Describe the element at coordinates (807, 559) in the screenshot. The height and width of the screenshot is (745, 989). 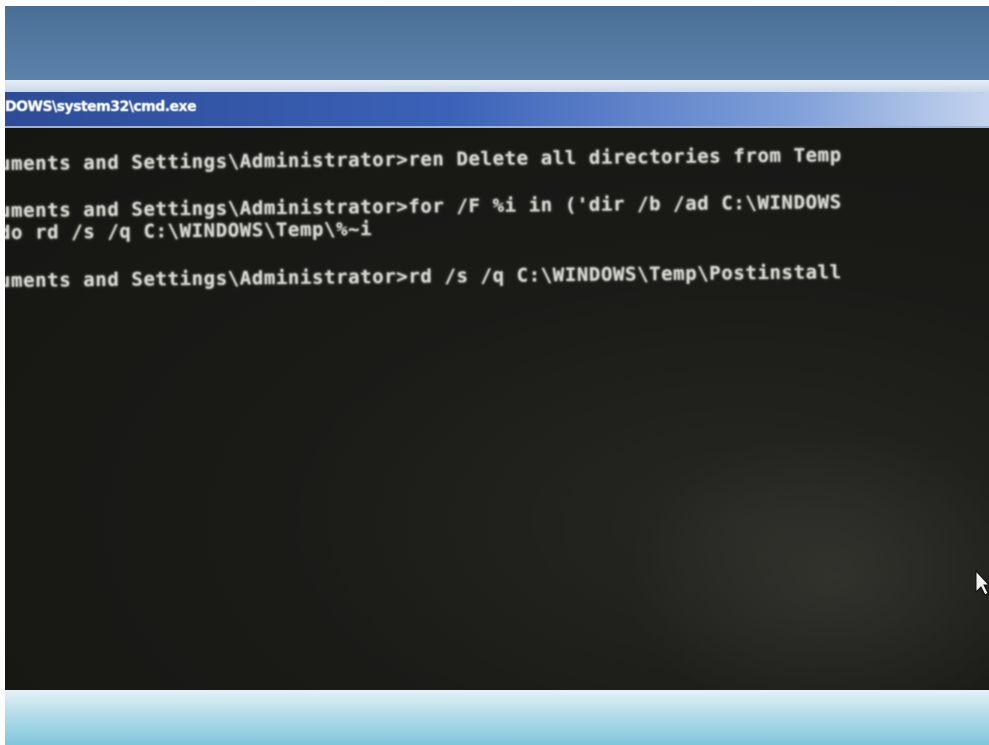
I see `screen-glare` at that location.